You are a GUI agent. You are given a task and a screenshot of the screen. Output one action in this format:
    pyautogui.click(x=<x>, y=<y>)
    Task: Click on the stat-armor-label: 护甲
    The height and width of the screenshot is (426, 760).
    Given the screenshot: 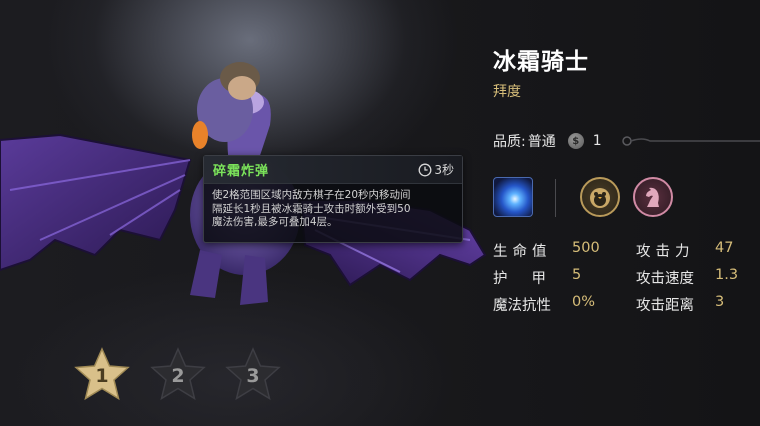 What is the action you would take?
    pyautogui.click(x=531, y=279)
    